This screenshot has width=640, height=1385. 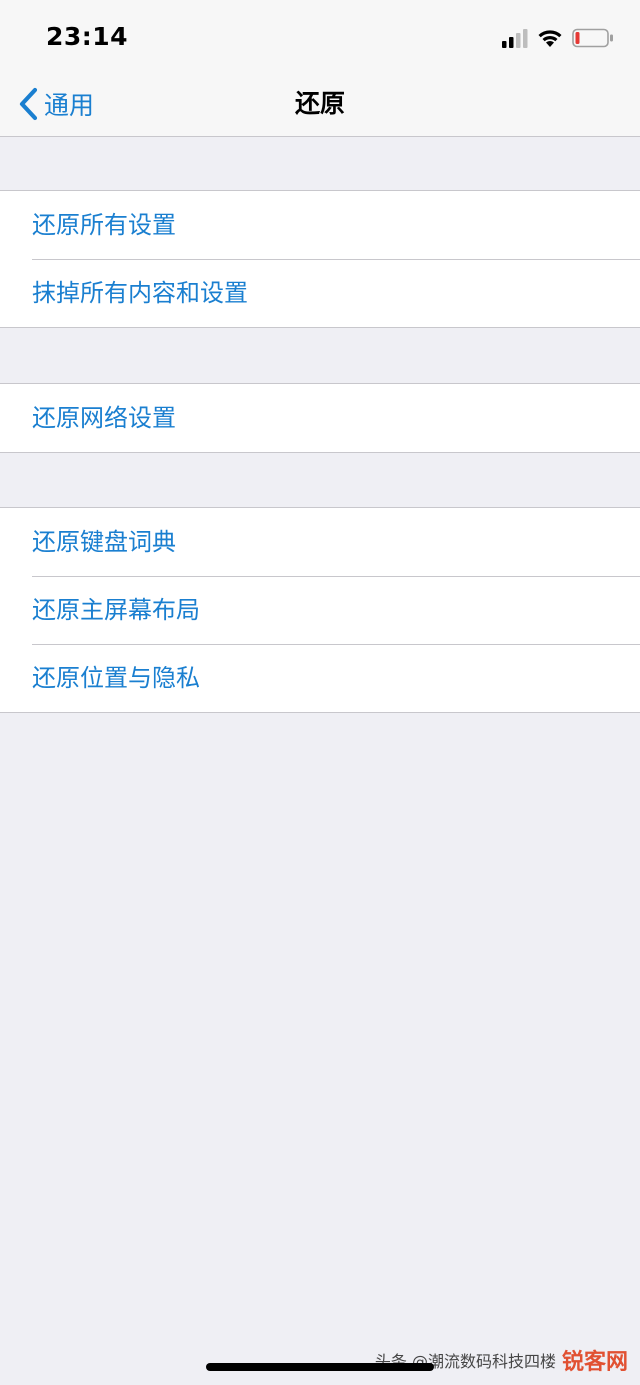 I want to click on chevron-left-icon, so click(x=28, y=104).